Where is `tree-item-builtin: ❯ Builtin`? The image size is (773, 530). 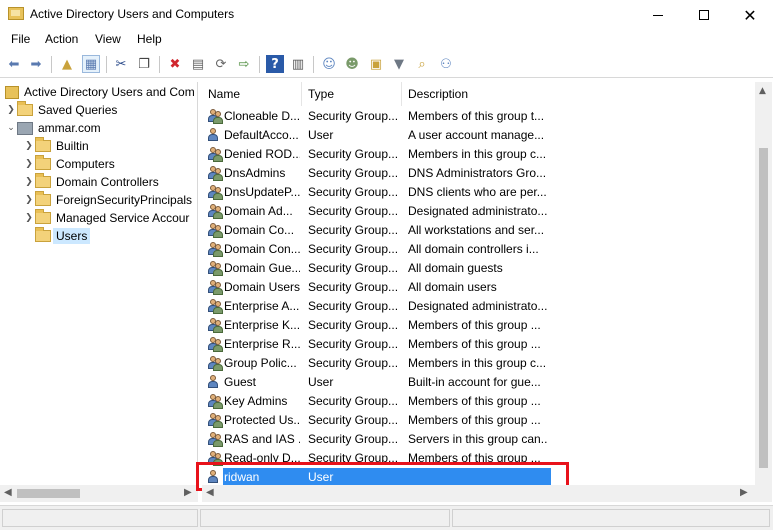 tree-item-builtin: ❯ Builtin is located at coordinates (56, 146).